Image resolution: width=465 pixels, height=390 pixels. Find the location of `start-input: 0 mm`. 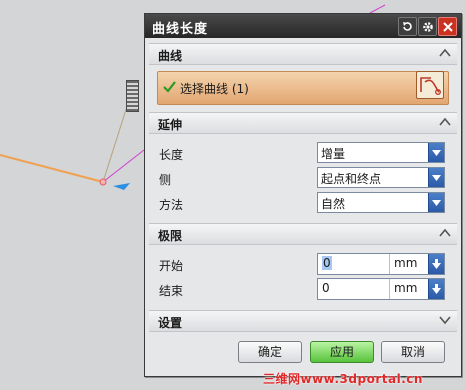

start-input: 0 mm is located at coordinates (381, 264).